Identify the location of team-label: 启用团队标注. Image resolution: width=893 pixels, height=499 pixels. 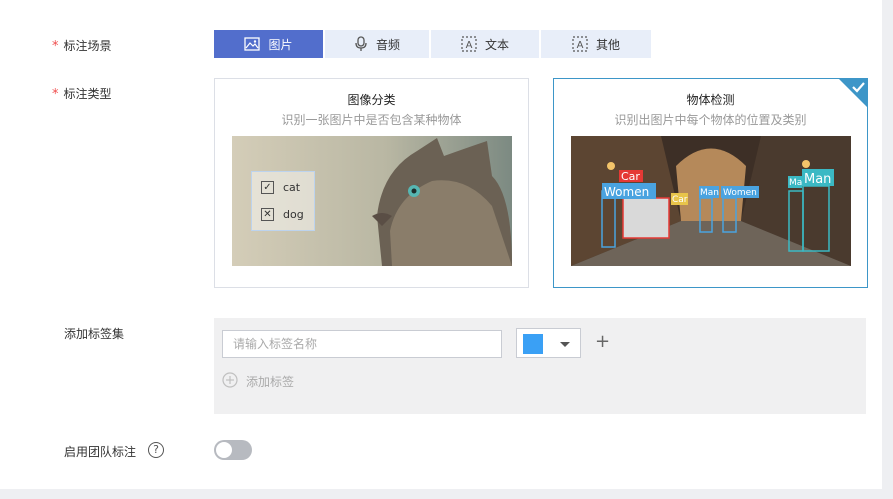
(100, 452).